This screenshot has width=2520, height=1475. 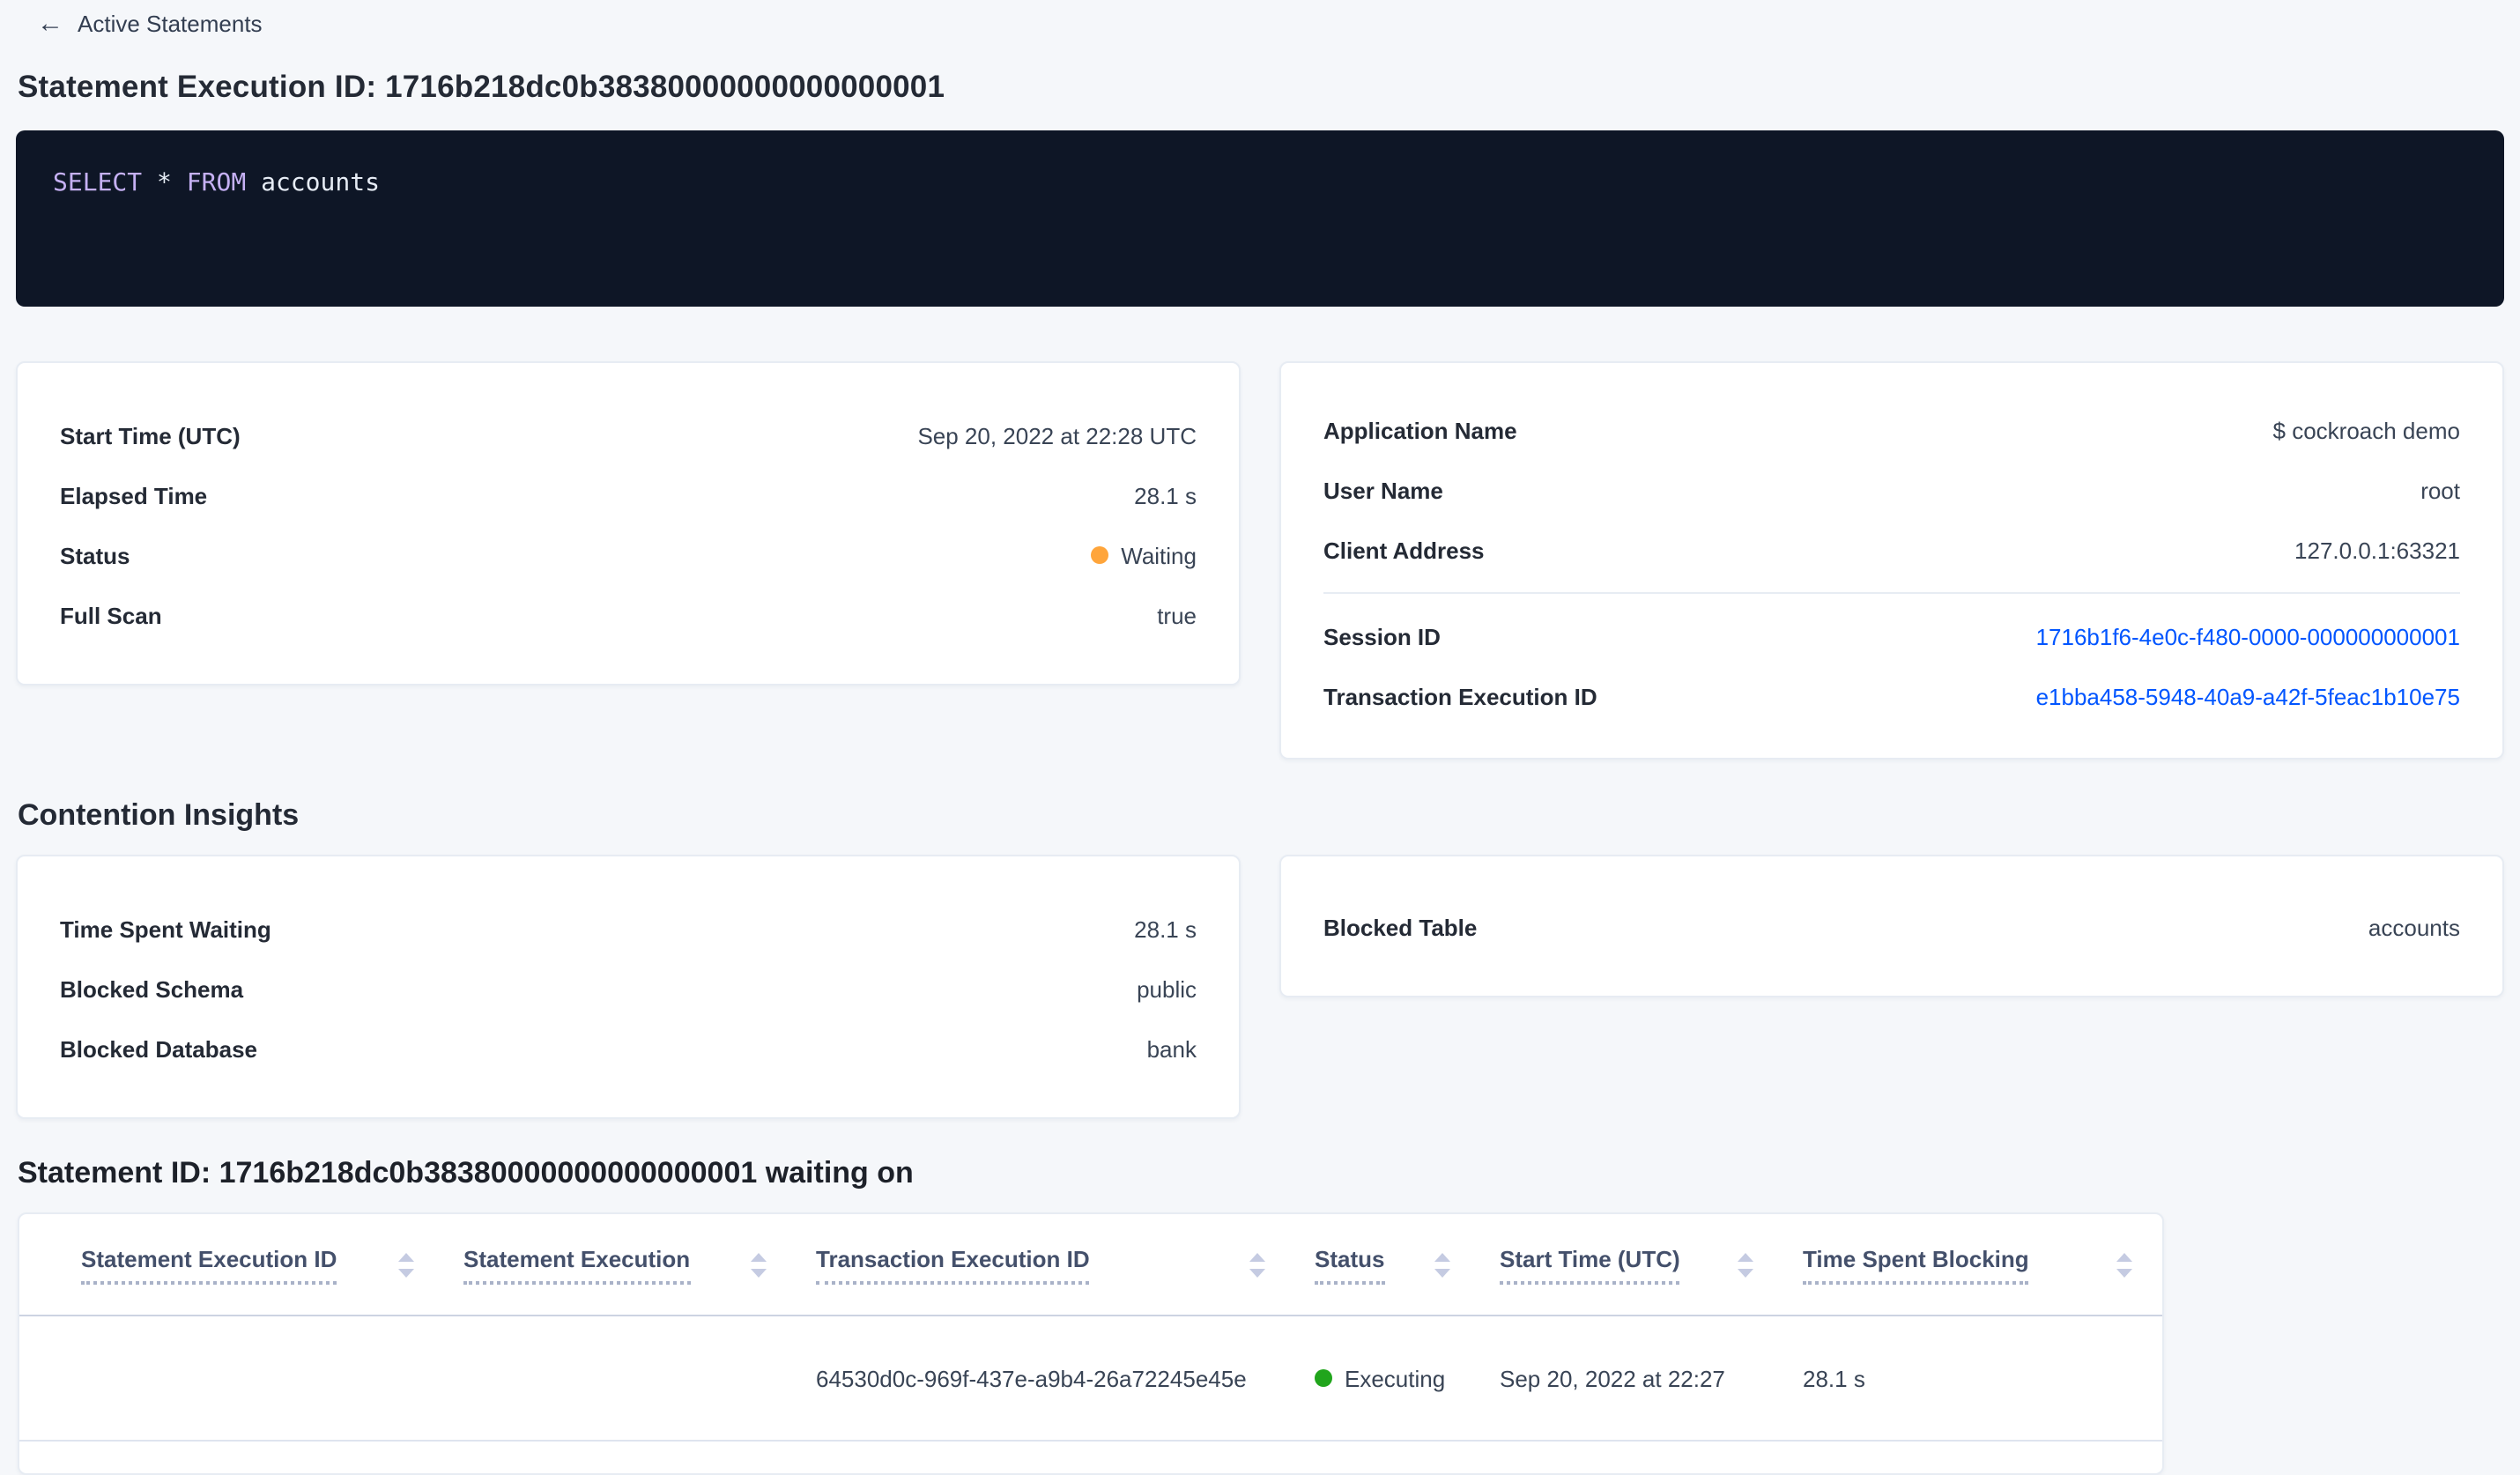 What do you see at coordinates (953, 1264) in the screenshot?
I see `column-header-label: Transaction Execution ID` at bounding box center [953, 1264].